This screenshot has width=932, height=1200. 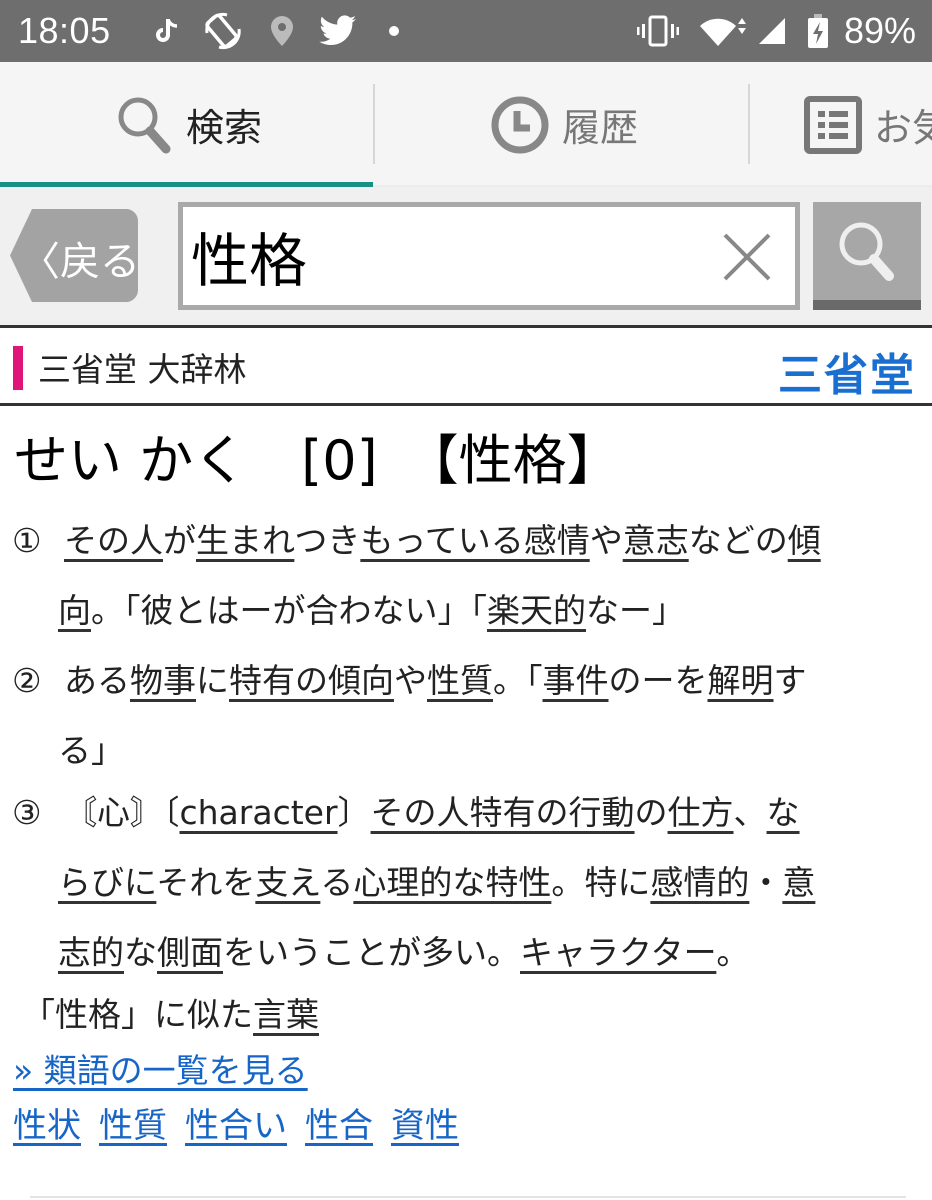 I want to click on search-field, so click(x=489, y=256).